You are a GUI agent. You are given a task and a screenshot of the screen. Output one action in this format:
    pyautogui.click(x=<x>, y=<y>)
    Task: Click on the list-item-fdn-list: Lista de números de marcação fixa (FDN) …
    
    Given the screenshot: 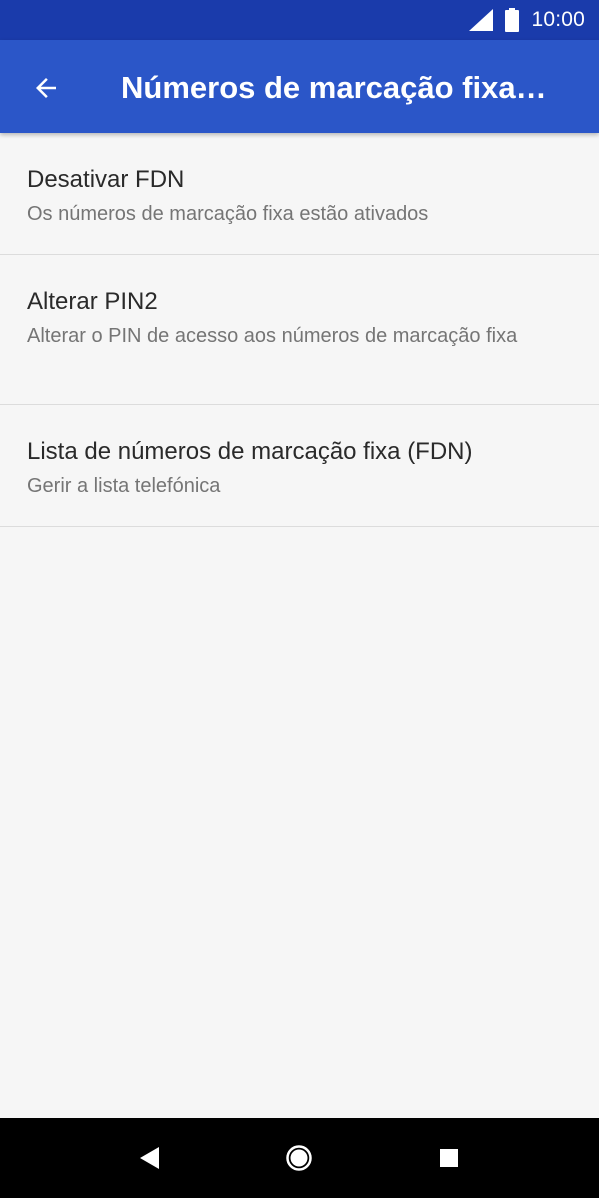 What is the action you would take?
    pyautogui.click(x=299, y=466)
    